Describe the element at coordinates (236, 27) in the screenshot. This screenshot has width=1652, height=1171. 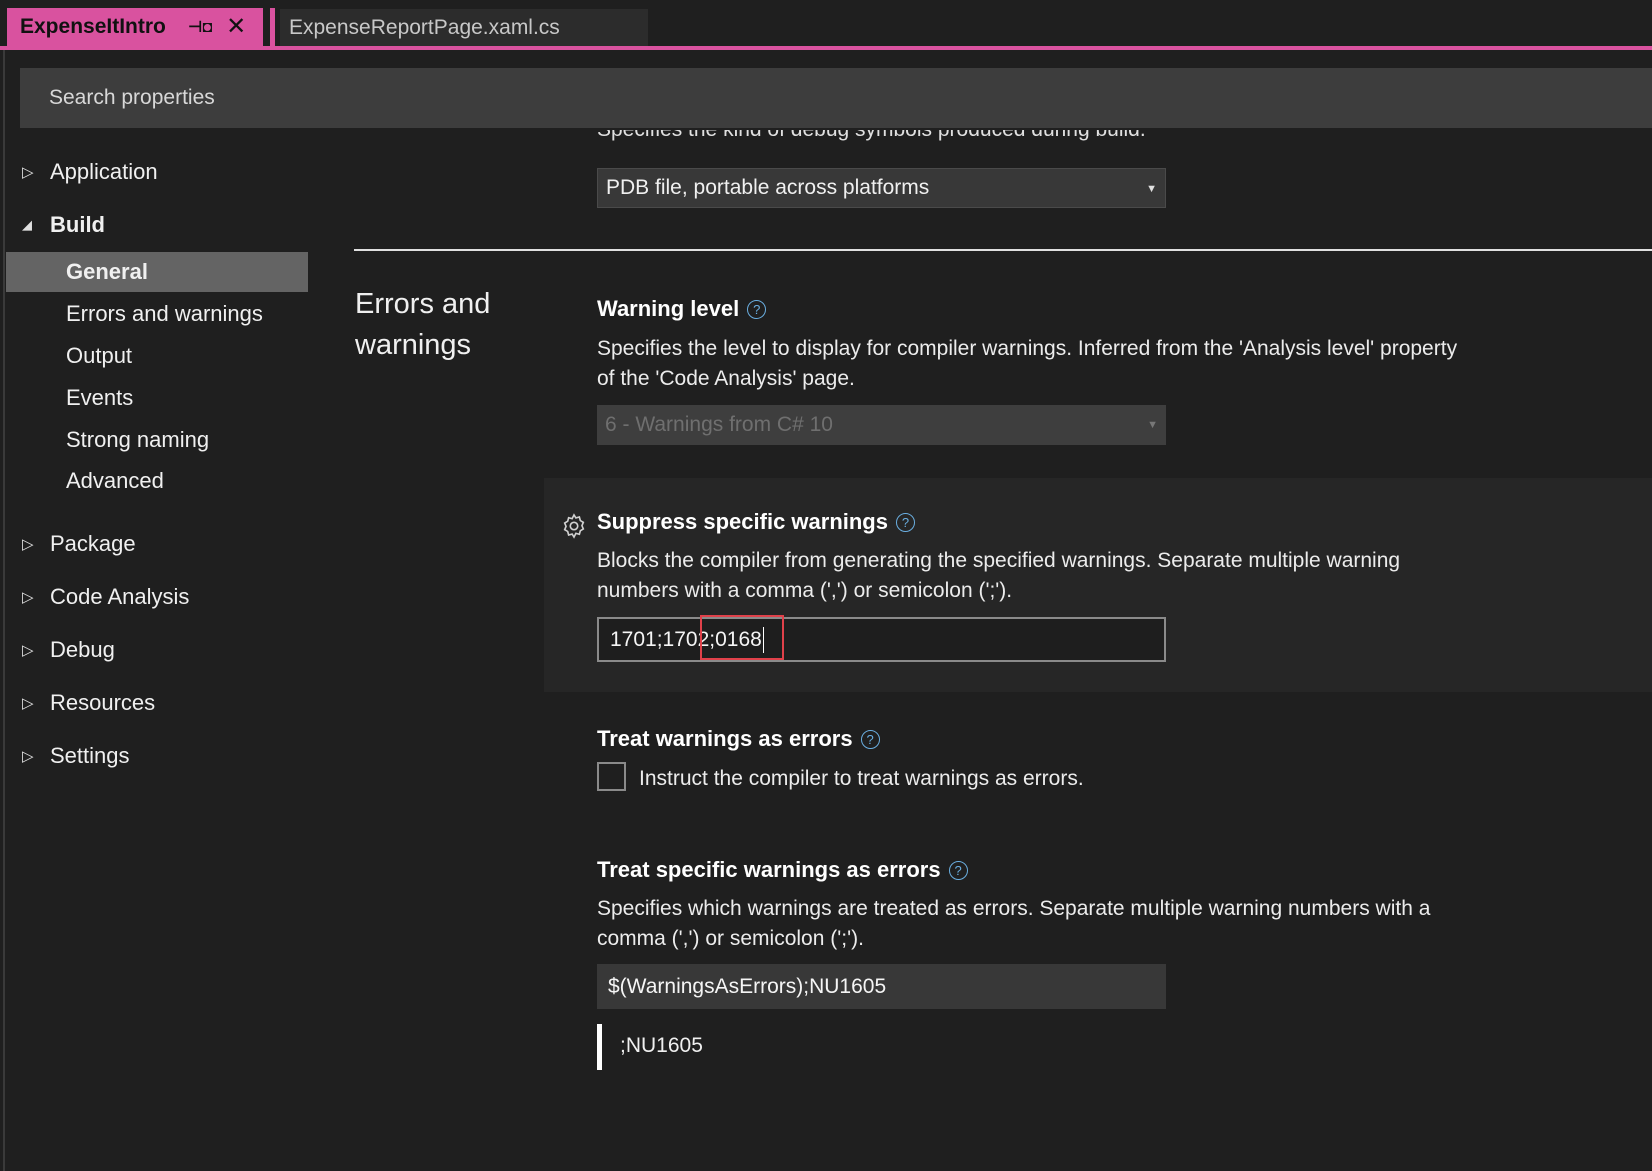
I see `close-icon: ✕` at that location.